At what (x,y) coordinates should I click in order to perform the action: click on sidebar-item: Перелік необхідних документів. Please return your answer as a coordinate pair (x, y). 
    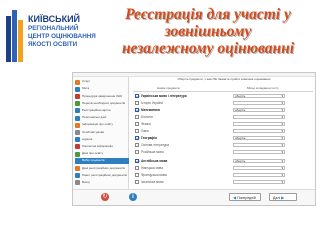
    Looking at the image, I should click on (102, 104).